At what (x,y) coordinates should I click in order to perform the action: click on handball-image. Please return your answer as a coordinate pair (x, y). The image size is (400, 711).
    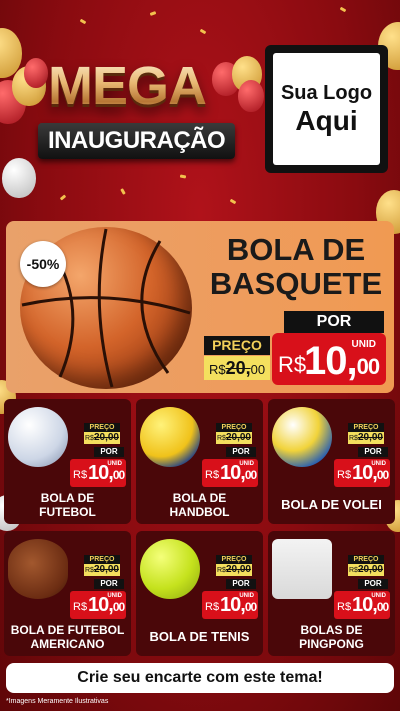
    Looking at the image, I should click on (170, 437).